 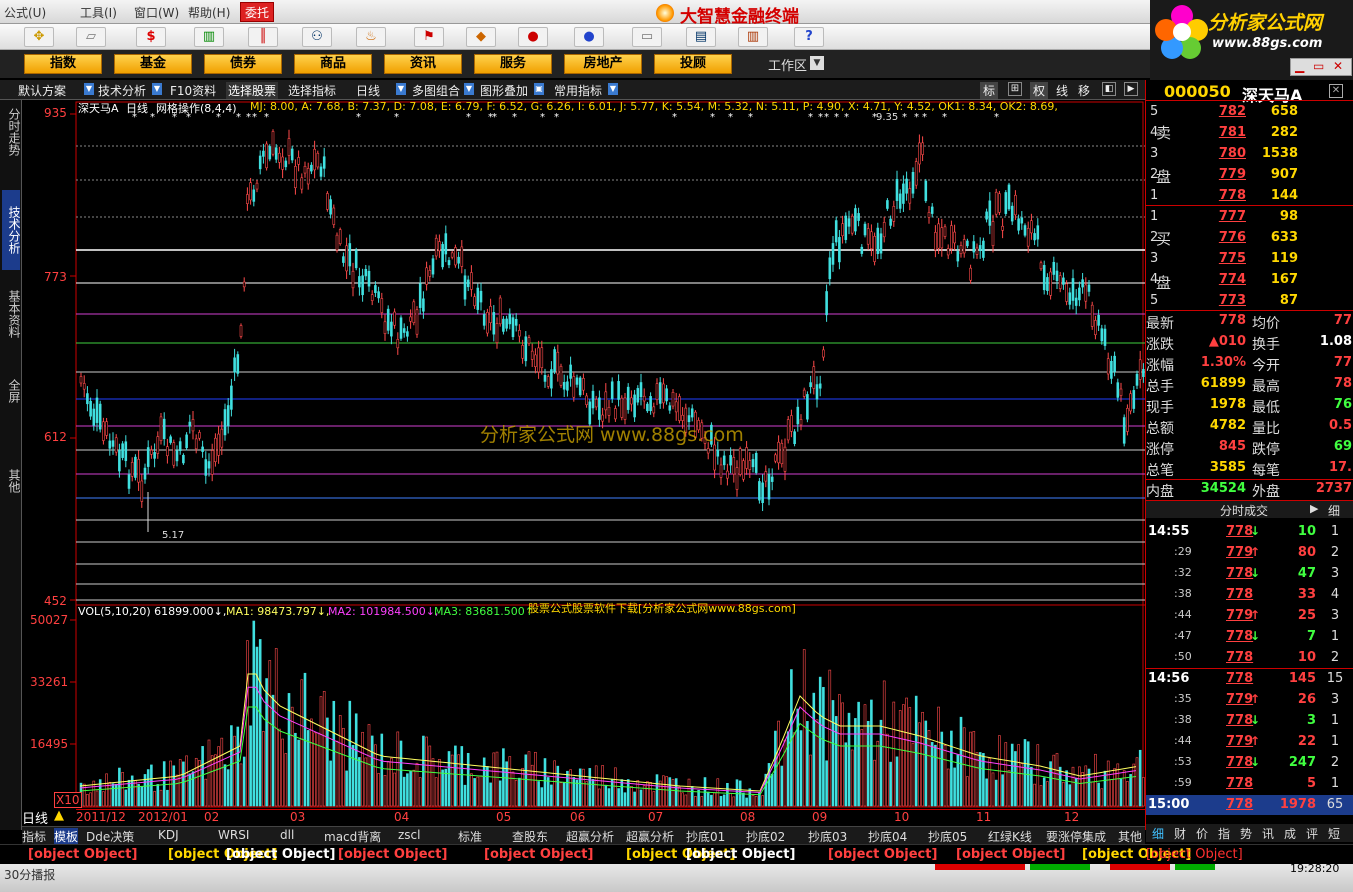 I want to click on right-tab: 评, so click(x=1312, y=833).